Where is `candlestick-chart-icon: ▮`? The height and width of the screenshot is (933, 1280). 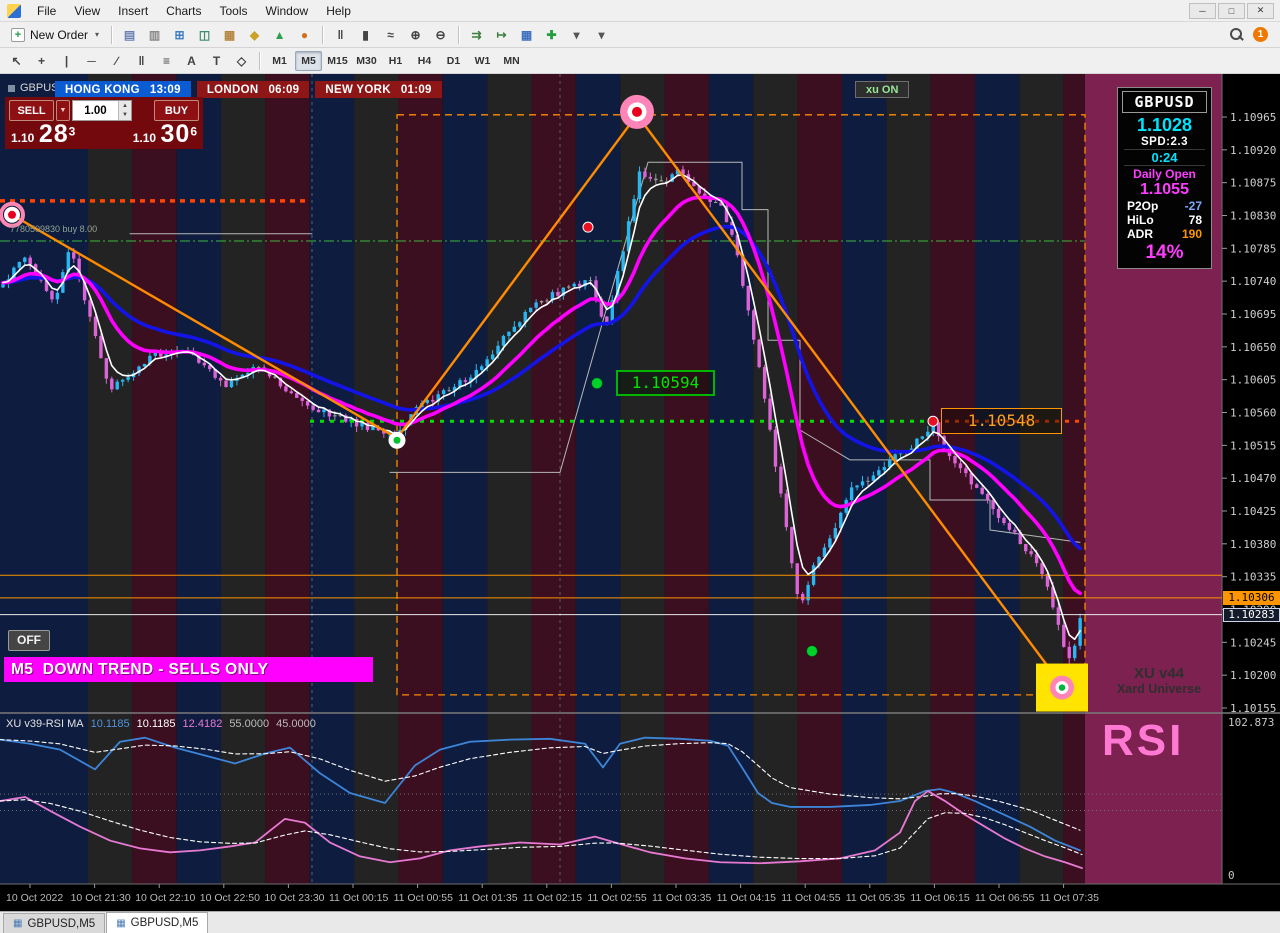
candlestick-chart-icon: ▮ is located at coordinates (365, 34).